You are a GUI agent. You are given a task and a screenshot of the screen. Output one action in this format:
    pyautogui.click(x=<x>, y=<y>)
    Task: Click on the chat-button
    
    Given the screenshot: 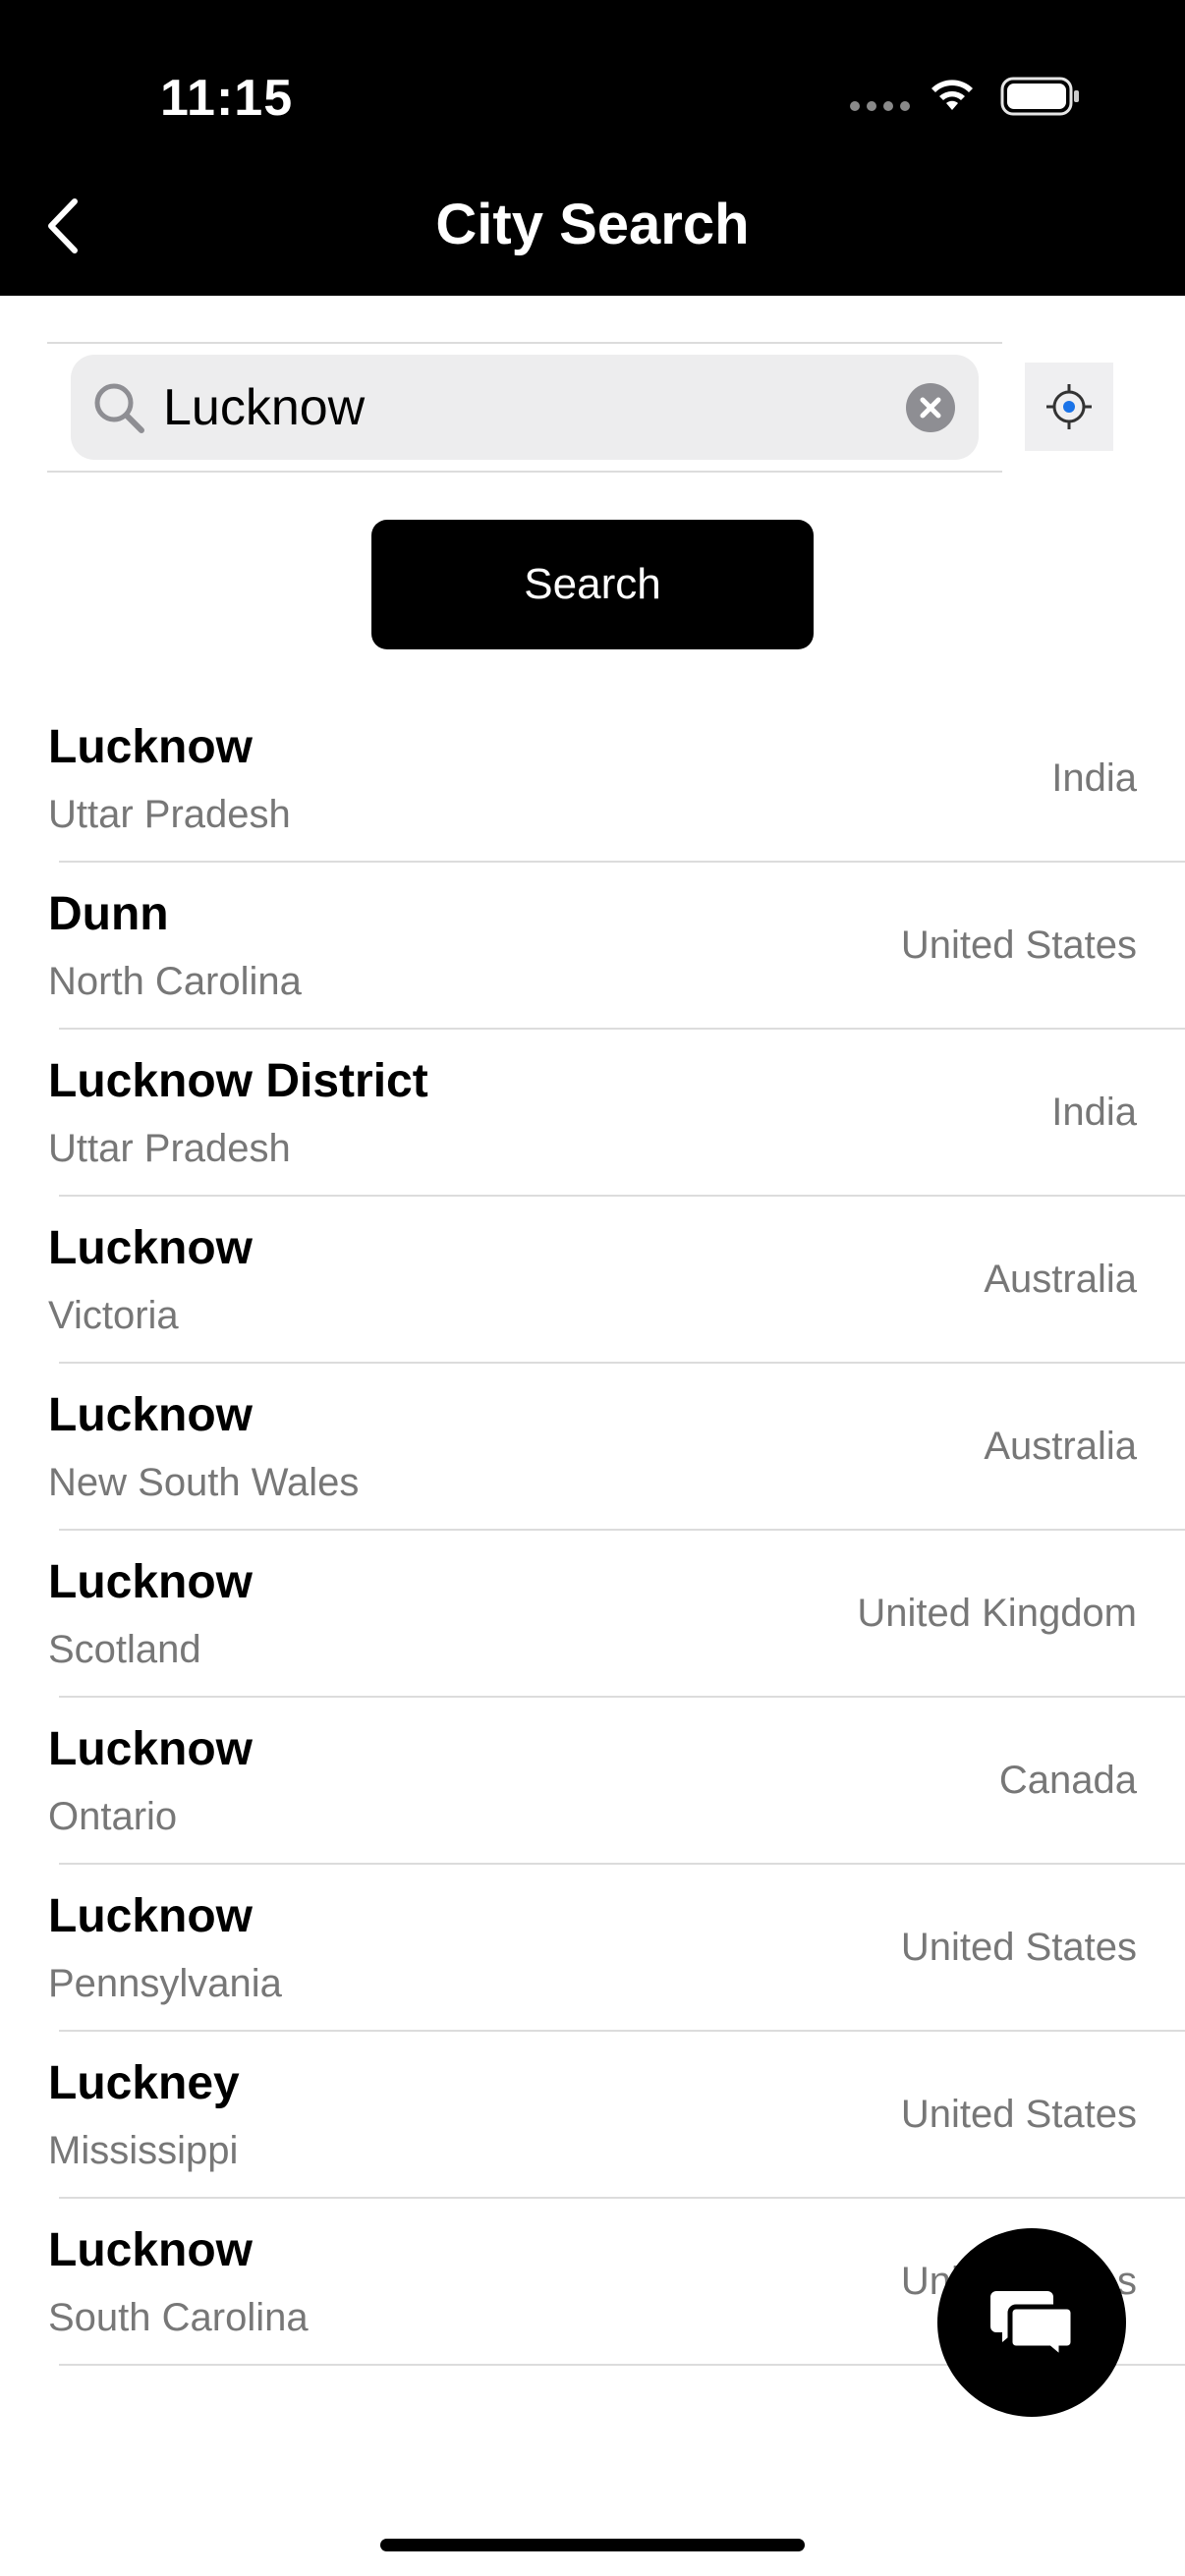 What is the action you would take?
    pyautogui.click(x=1031, y=2322)
    